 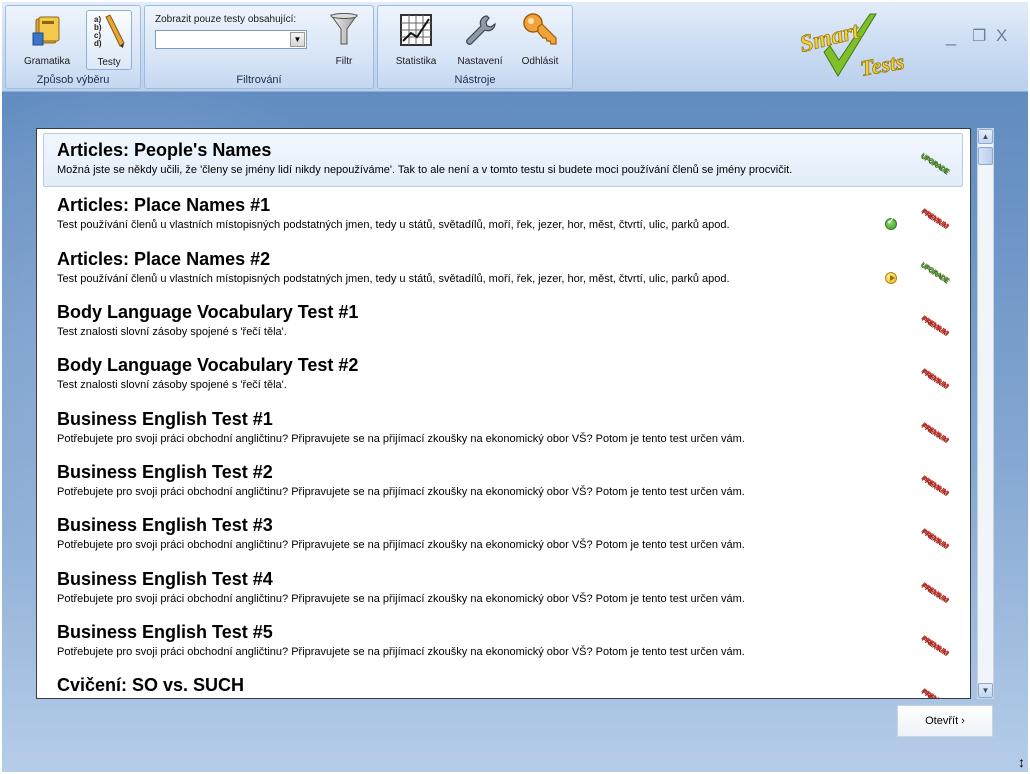 I want to click on tests-button-label: Testy, so click(x=109, y=62).